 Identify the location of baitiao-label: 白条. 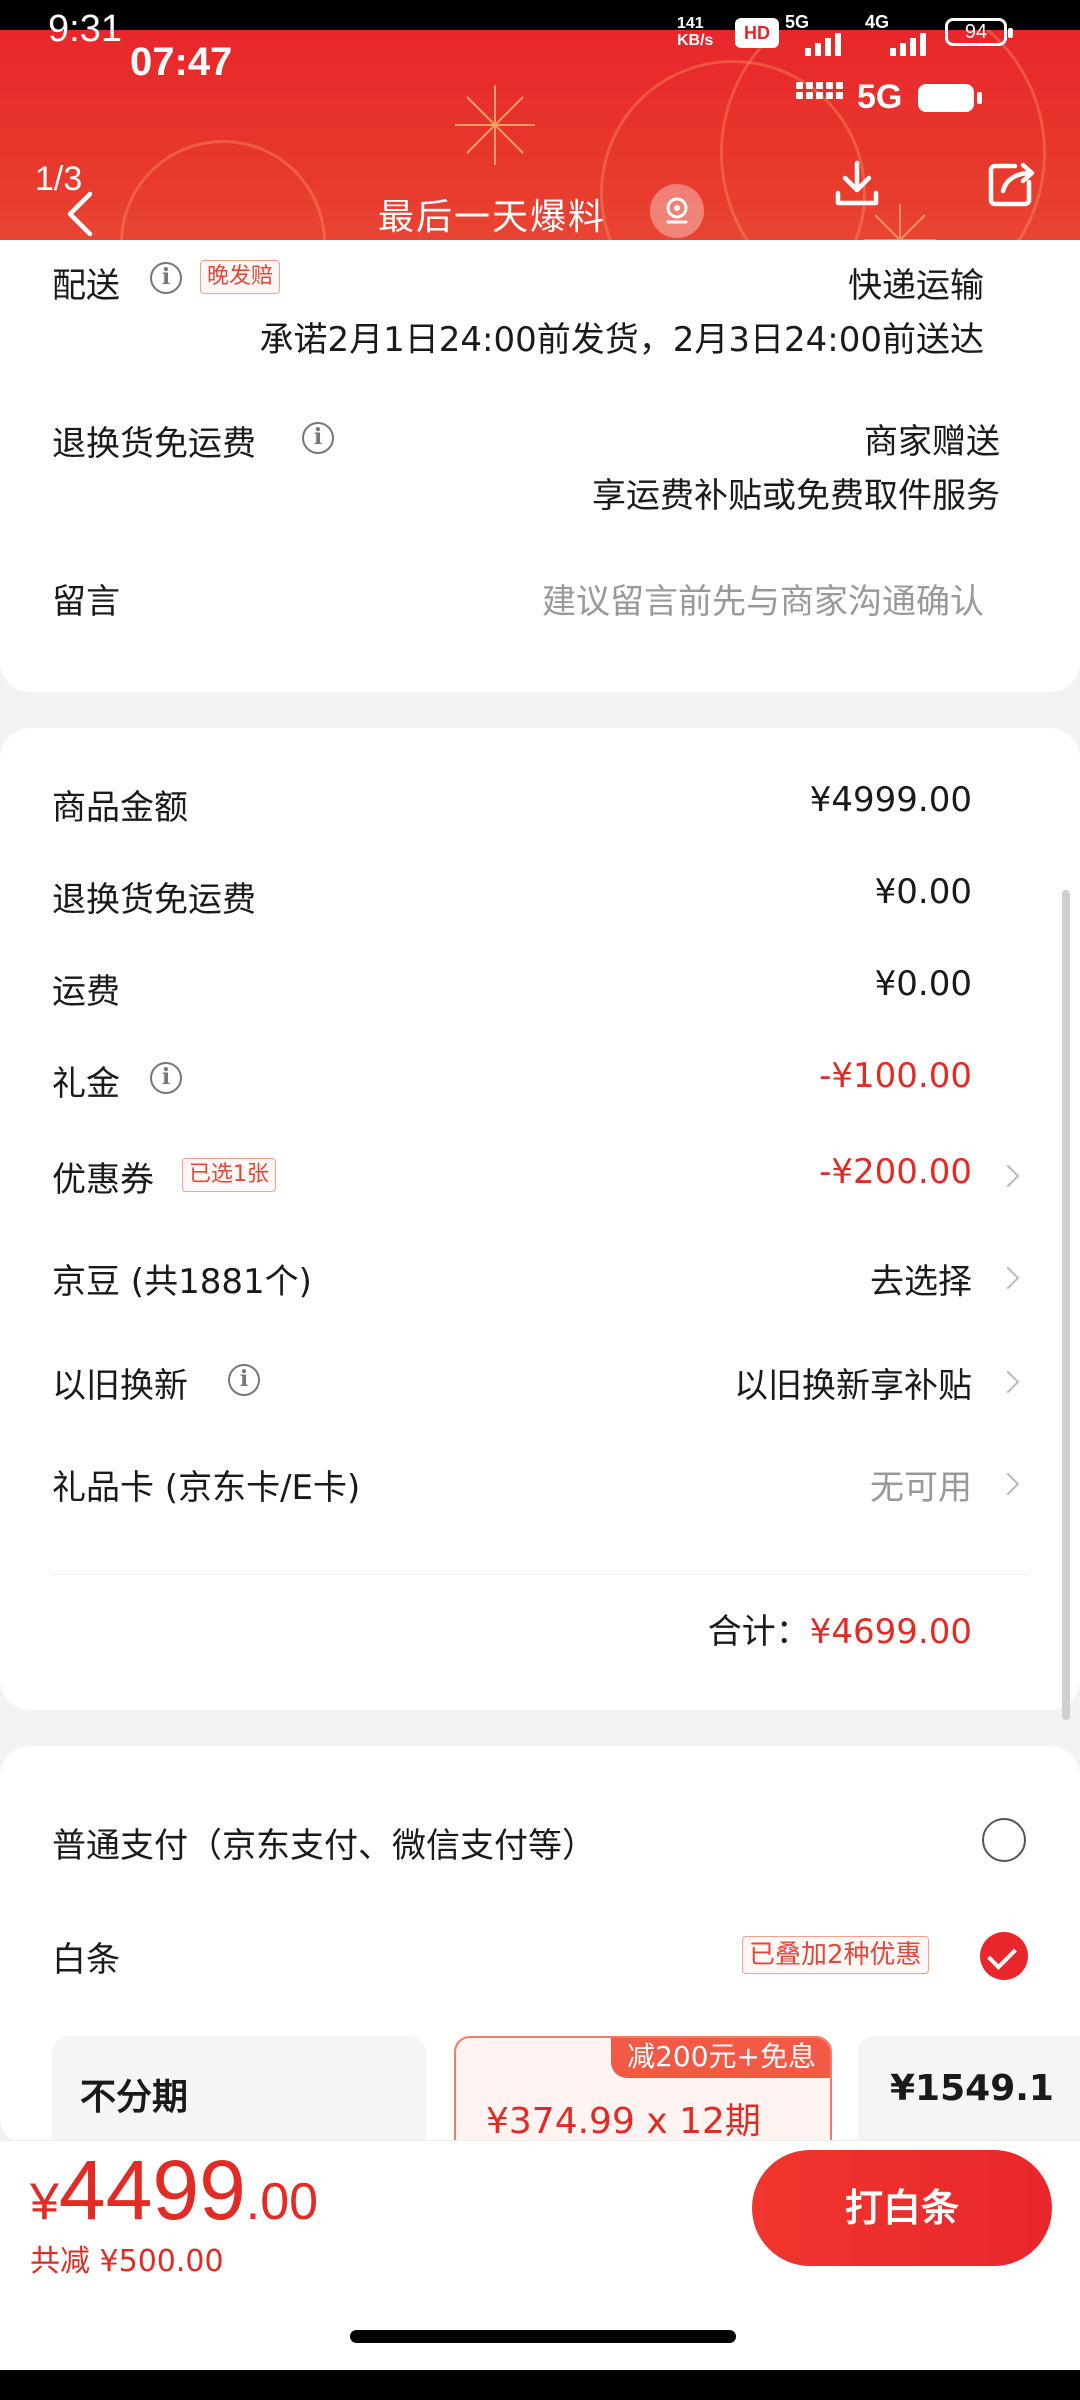
(86, 1956).